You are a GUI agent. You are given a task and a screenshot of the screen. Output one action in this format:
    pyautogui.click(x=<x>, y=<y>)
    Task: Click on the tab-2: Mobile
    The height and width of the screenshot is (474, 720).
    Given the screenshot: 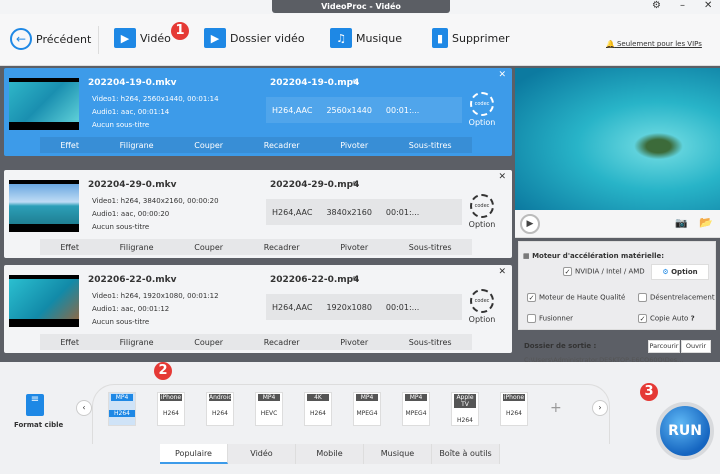 What is the action you would take?
    pyautogui.click(x=330, y=454)
    